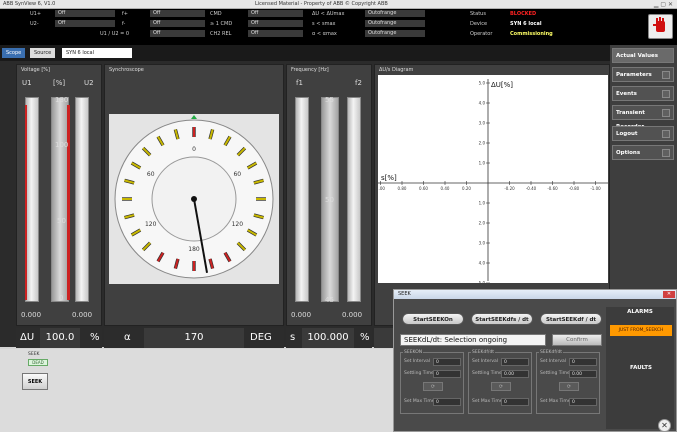  What do you see at coordinates (82, 199) in the screenshot?
I see `u2-bar` at bounding box center [82, 199].